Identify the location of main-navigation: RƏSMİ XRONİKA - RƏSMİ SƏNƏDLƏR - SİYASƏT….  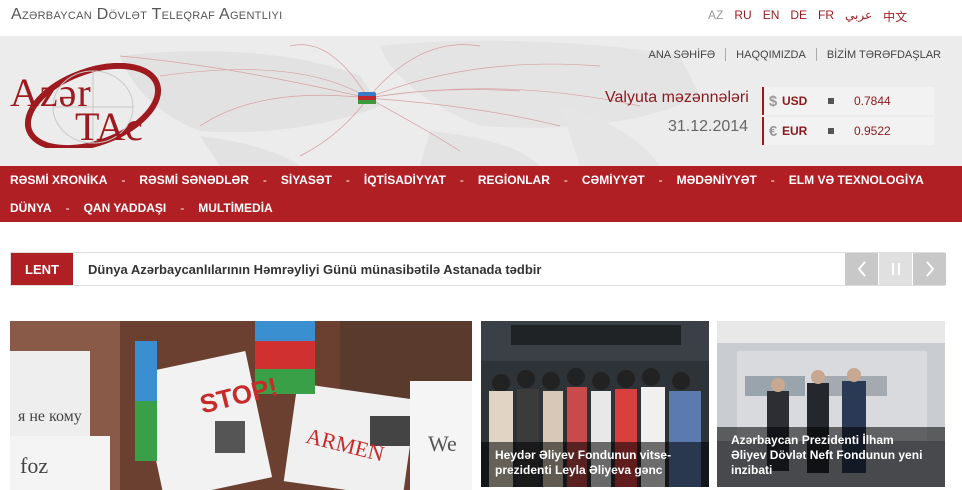
(481, 194).